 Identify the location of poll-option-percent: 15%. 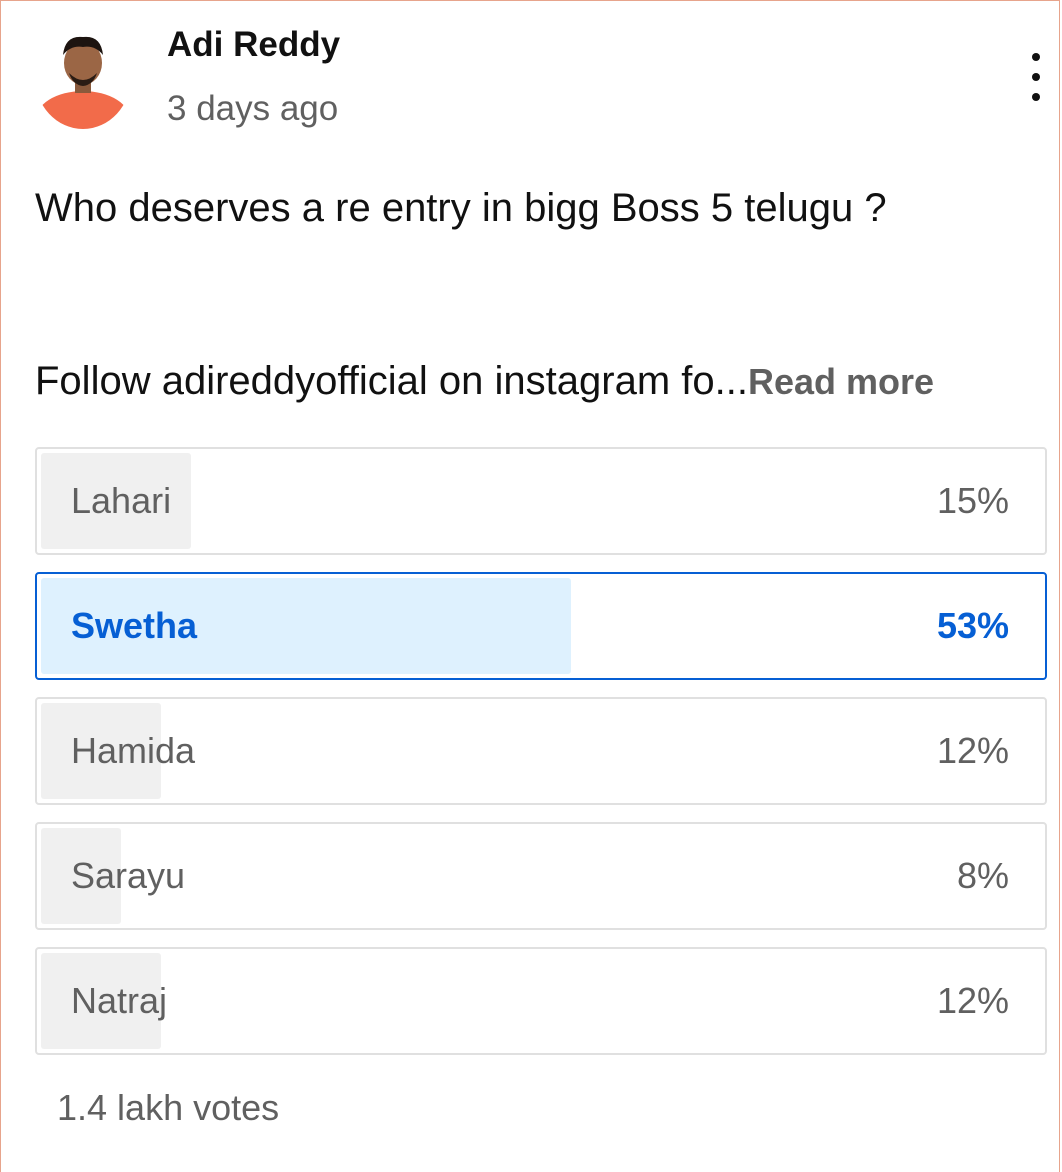
(972, 500).